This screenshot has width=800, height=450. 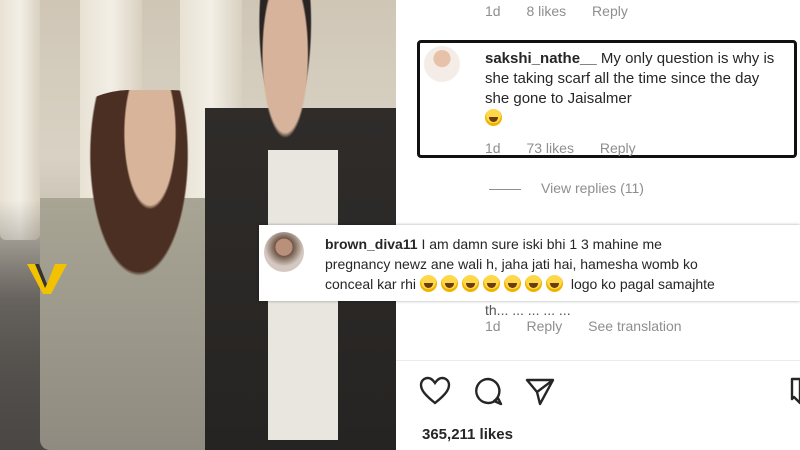 I want to click on watermark-logo-icon, so click(x=47, y=279).